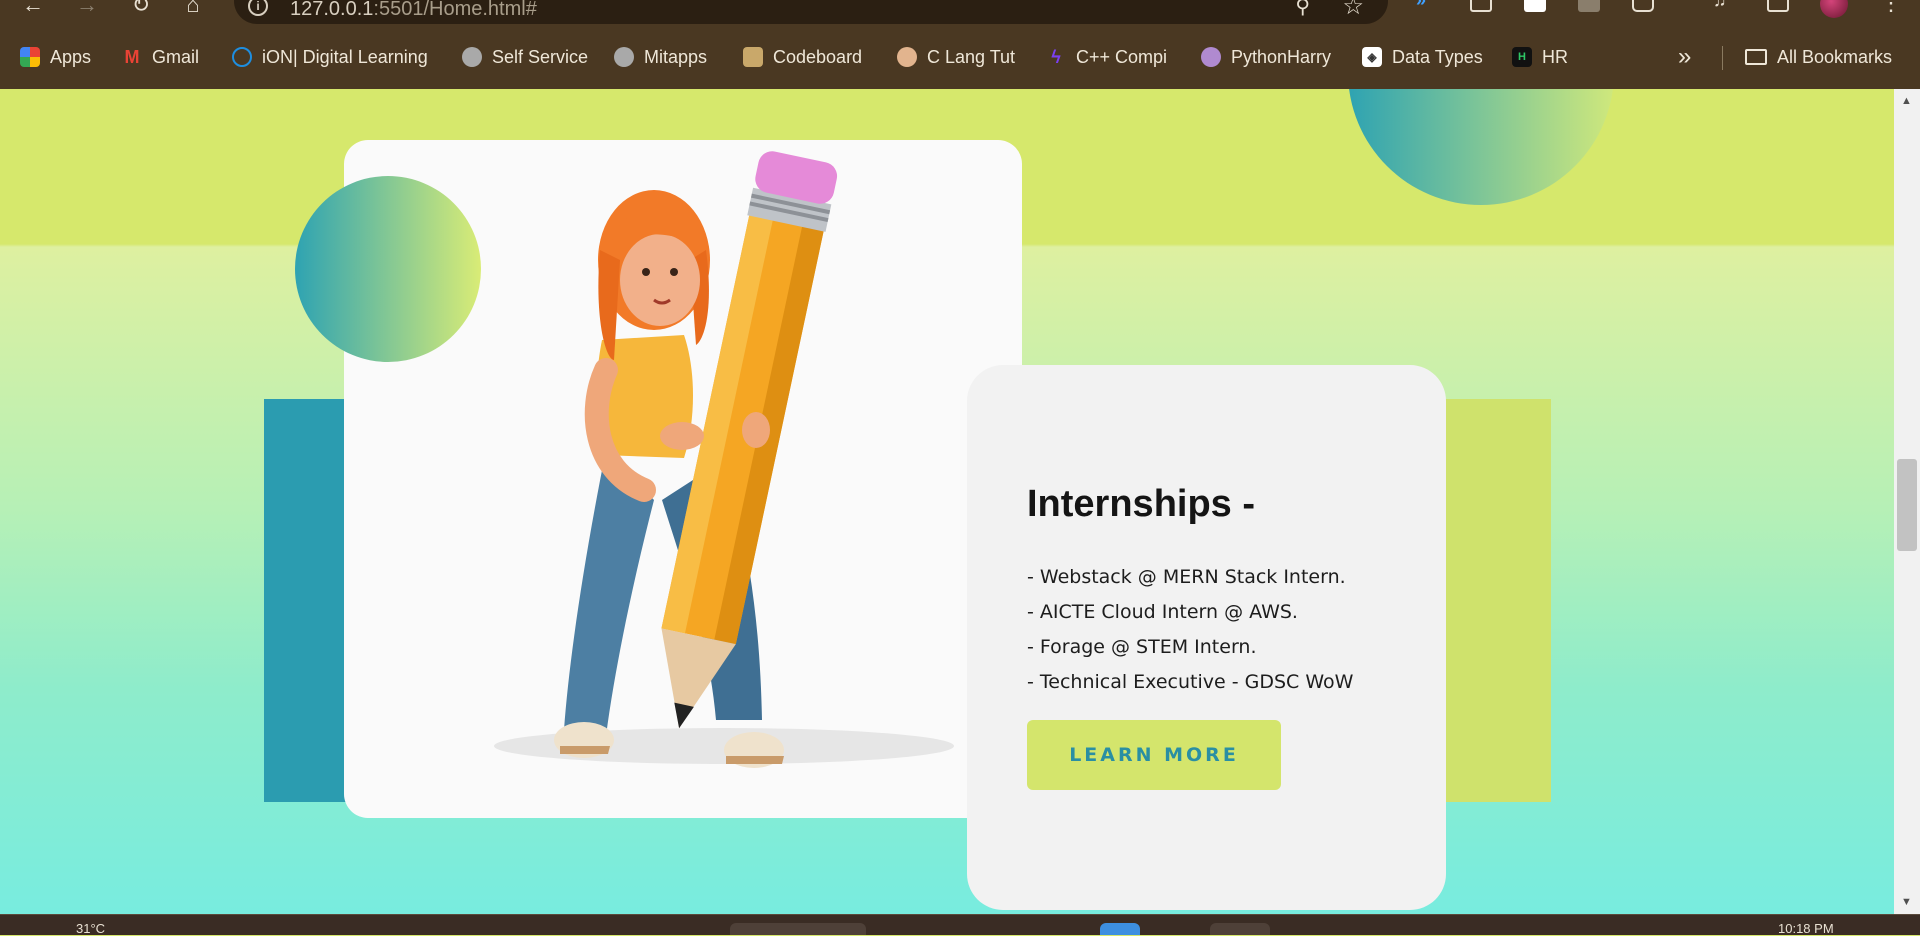  Describe the element at coordinates (1190, 682) in the screenshot. I see `list-item: - Technical Executive - GDSC WoW` at that location.